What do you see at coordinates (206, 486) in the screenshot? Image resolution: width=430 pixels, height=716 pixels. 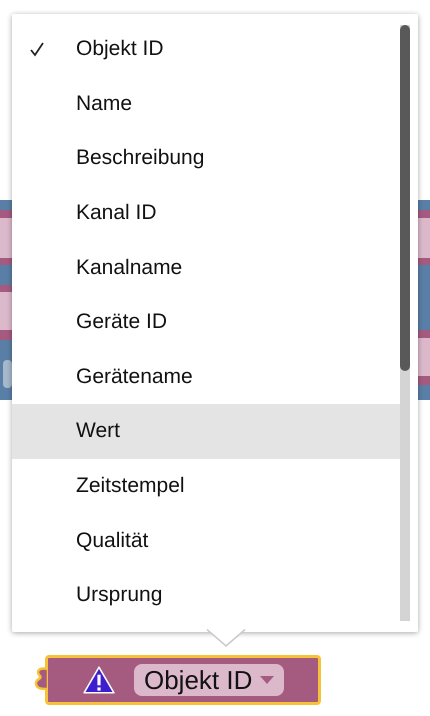 I see `menu-item: Zeitstempel` at bounding box center [206, 486].